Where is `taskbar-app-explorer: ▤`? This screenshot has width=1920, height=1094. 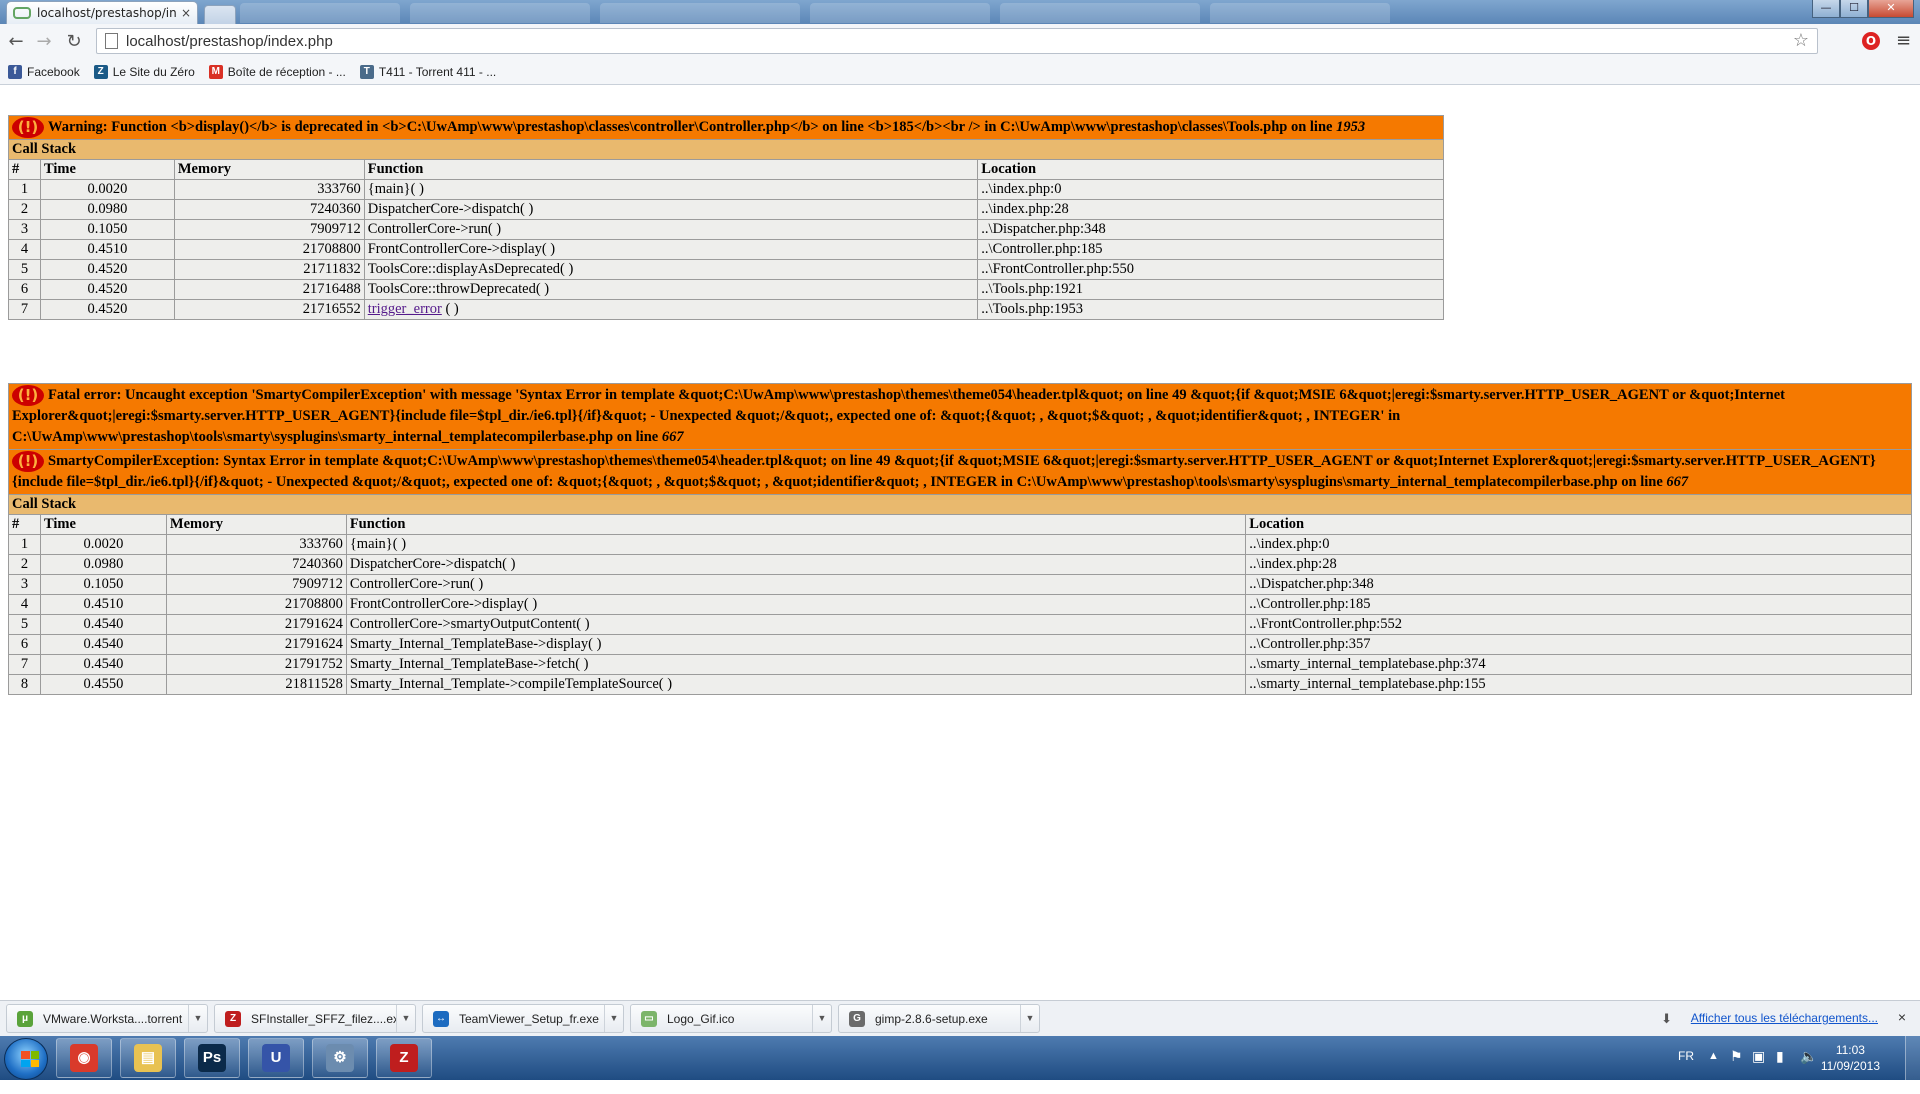
taskbar-app-explorer: ▤ is located at coordinates (148, 1058).